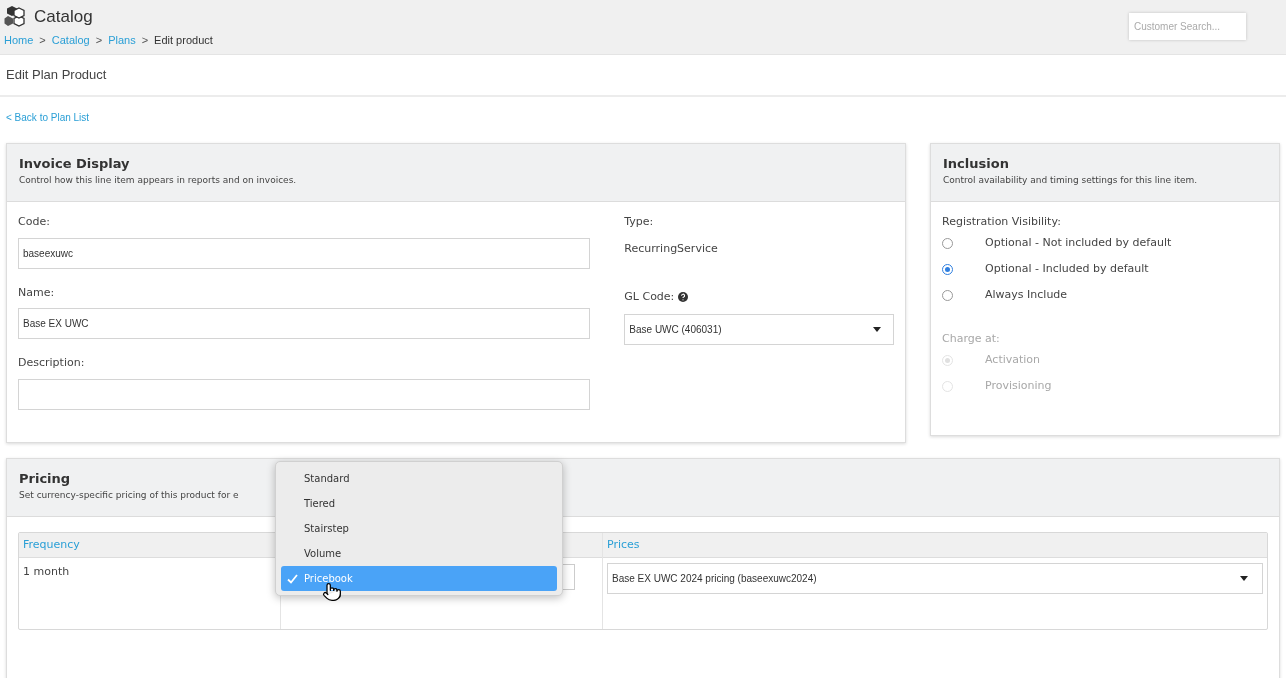 This screenshot has height=678, width=1286. Describe the element at coordinates (671, 248) in the screenshot. I see `type-value: RecurringService` at that location.